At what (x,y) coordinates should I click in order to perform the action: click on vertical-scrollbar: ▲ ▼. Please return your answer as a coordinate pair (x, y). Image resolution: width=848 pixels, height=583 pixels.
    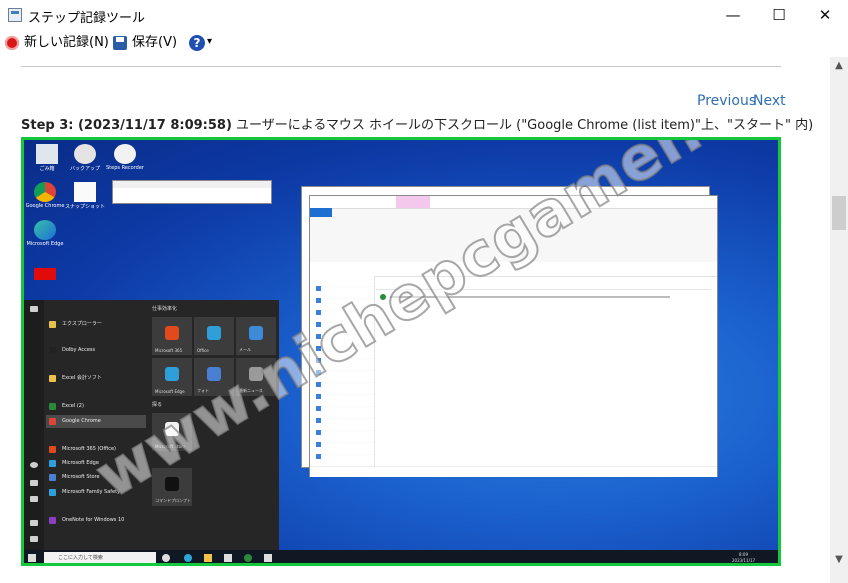
    Looking at the image, I should click on (839, 320).